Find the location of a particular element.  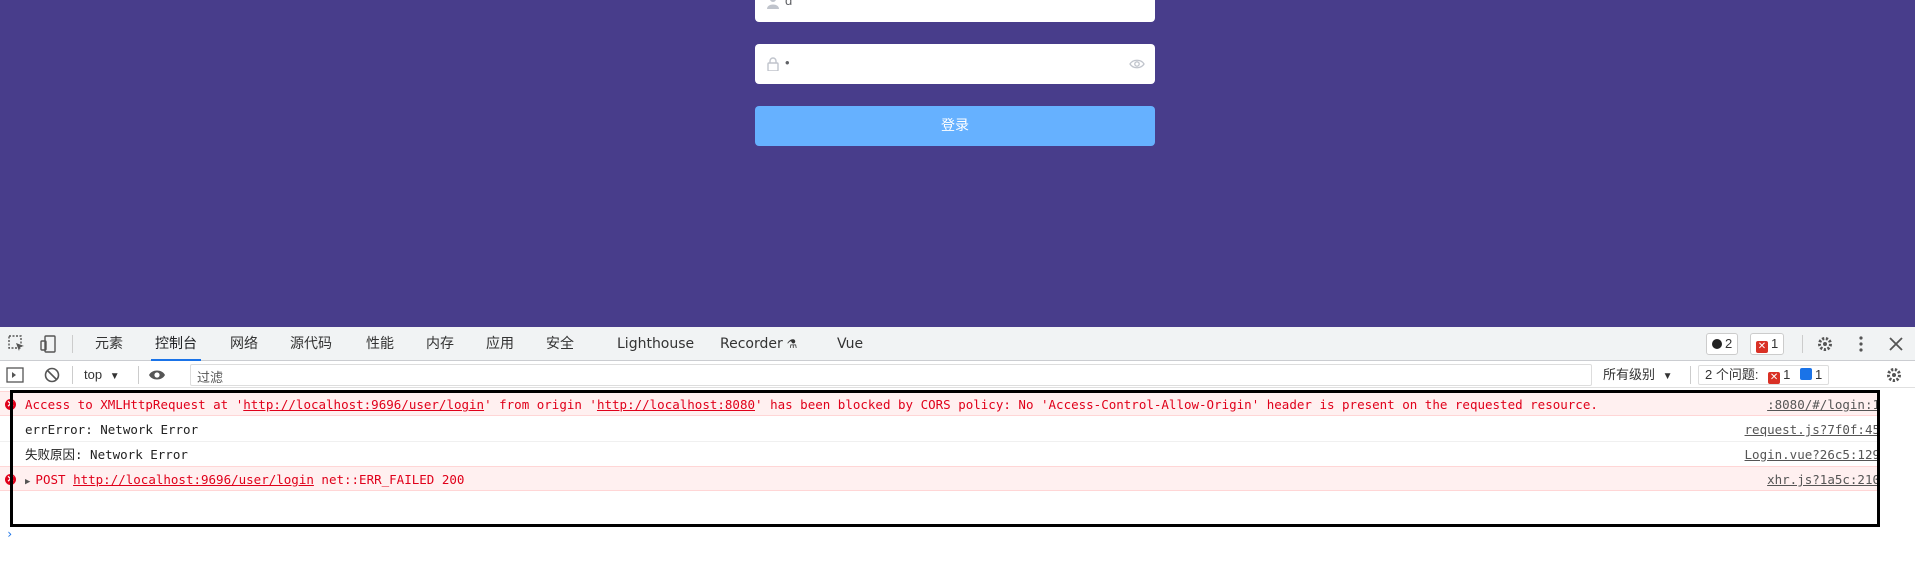

console-message: 失败原因: Network Error is located at coordinates (106, 454).